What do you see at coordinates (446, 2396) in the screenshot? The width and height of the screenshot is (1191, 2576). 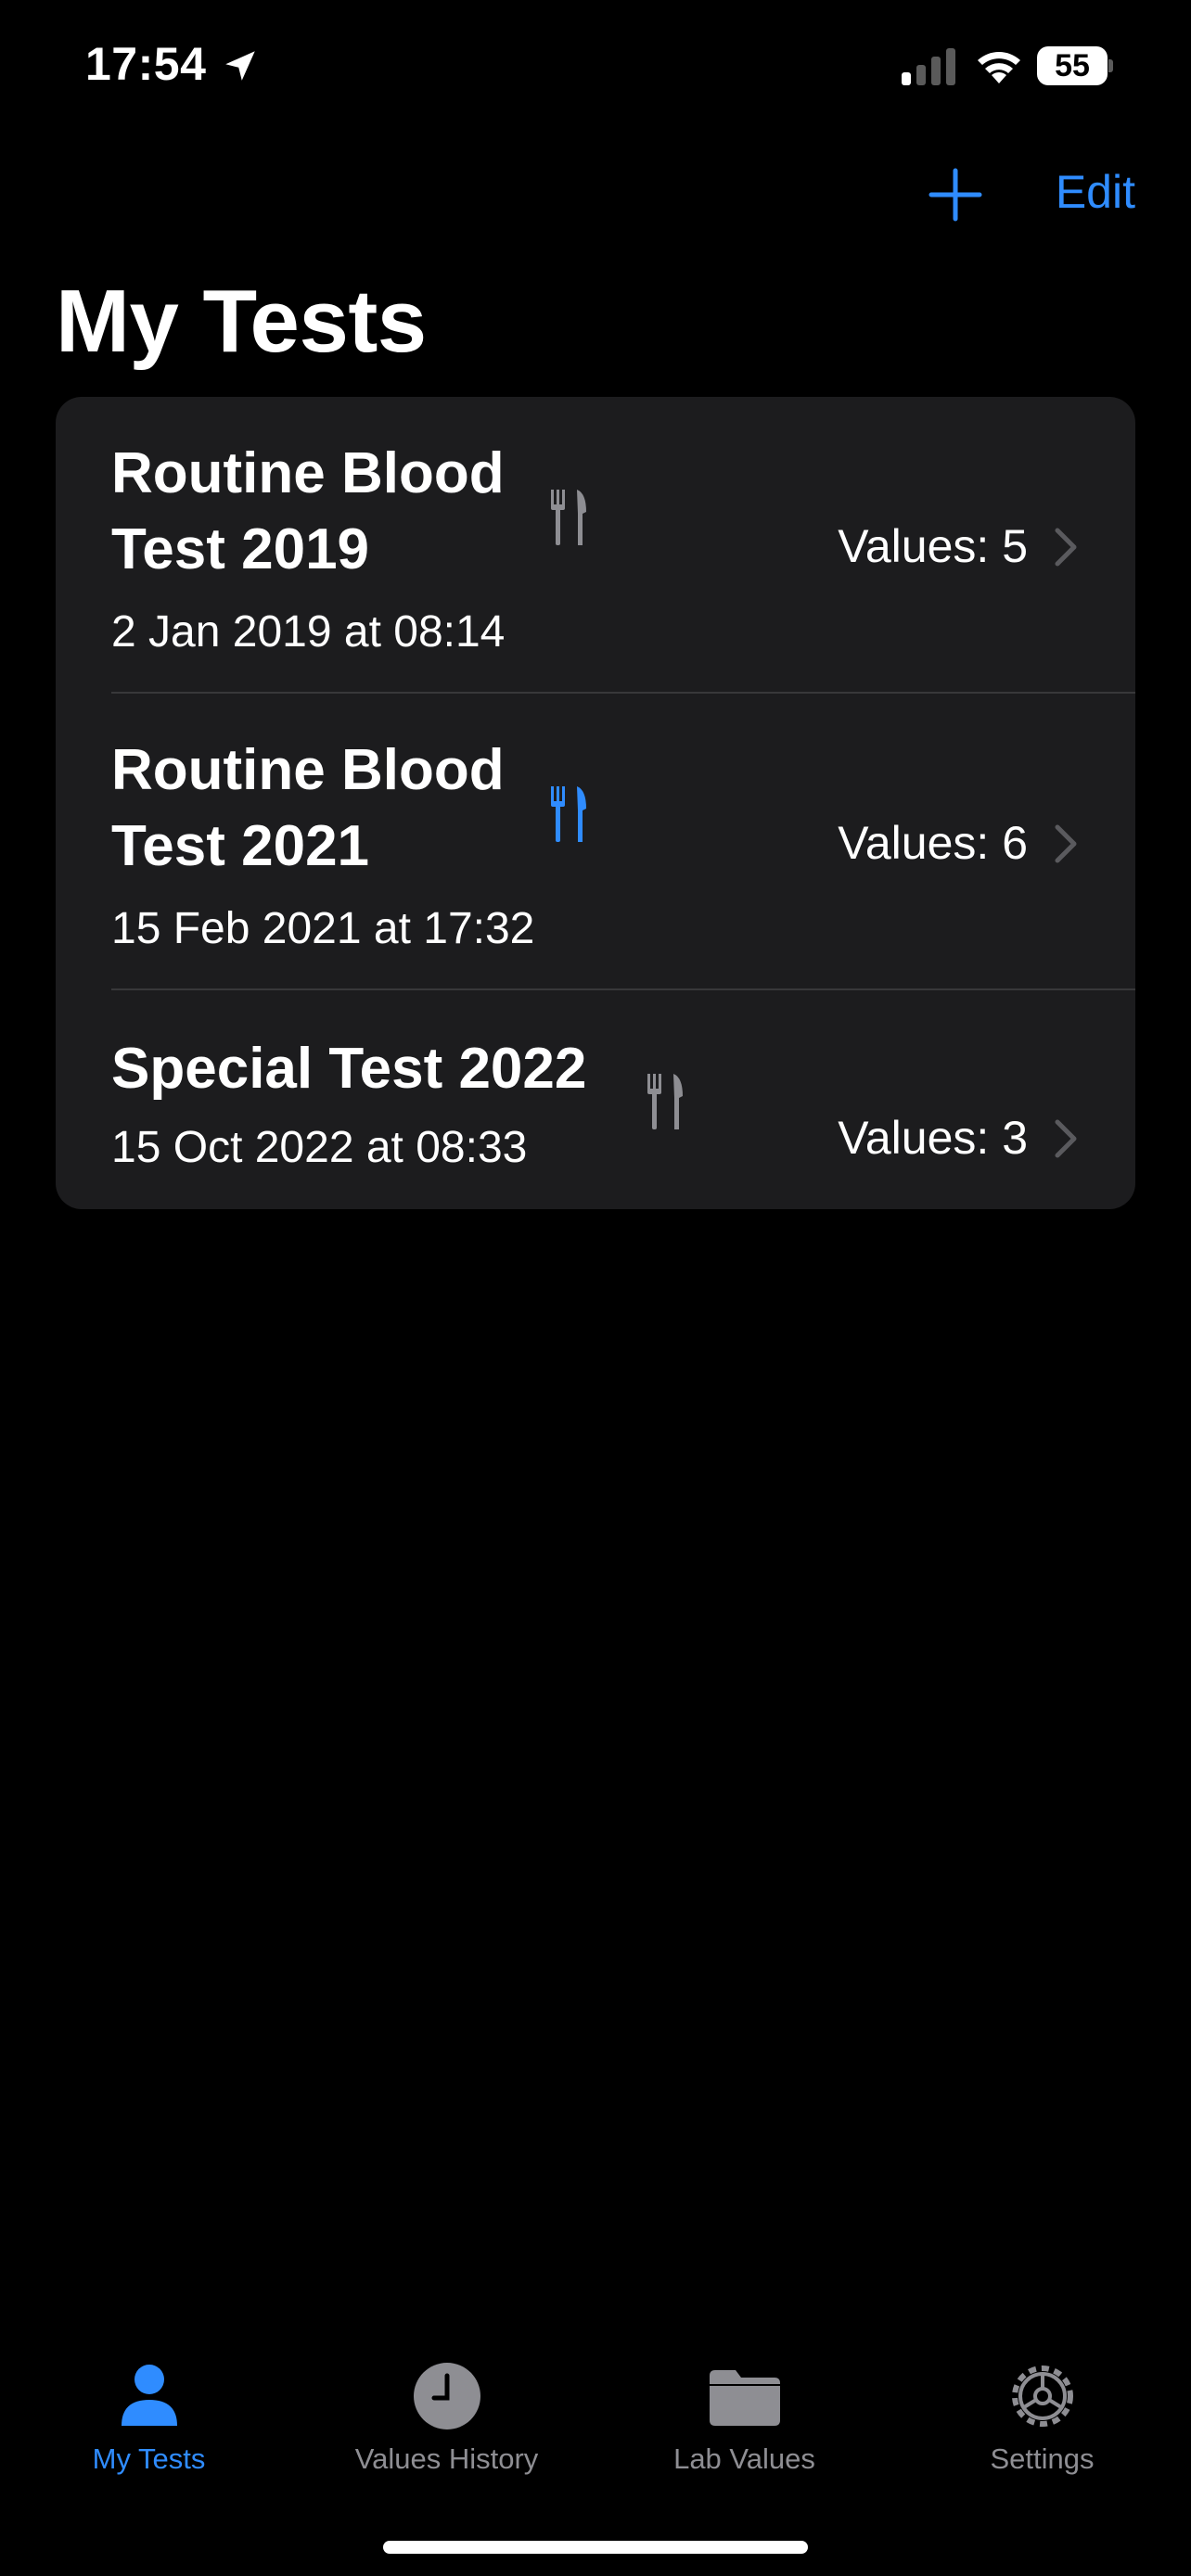 I see `clock-icon` at bounding box center [446, 2396].